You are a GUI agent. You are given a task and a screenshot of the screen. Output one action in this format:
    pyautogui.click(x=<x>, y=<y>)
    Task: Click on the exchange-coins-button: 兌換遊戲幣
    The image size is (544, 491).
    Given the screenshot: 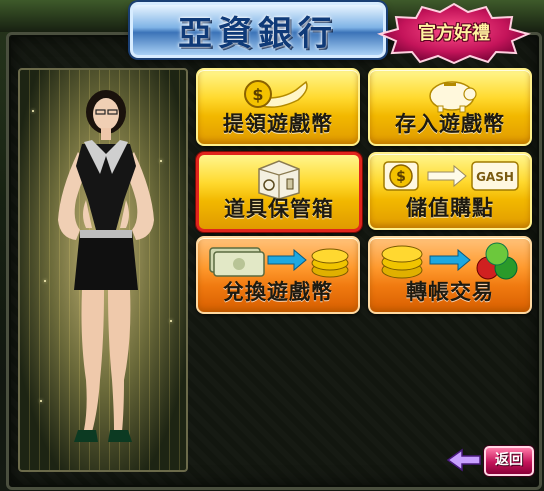 What is the action you would take?
    pyautogui.click(x=278, y=275)
    